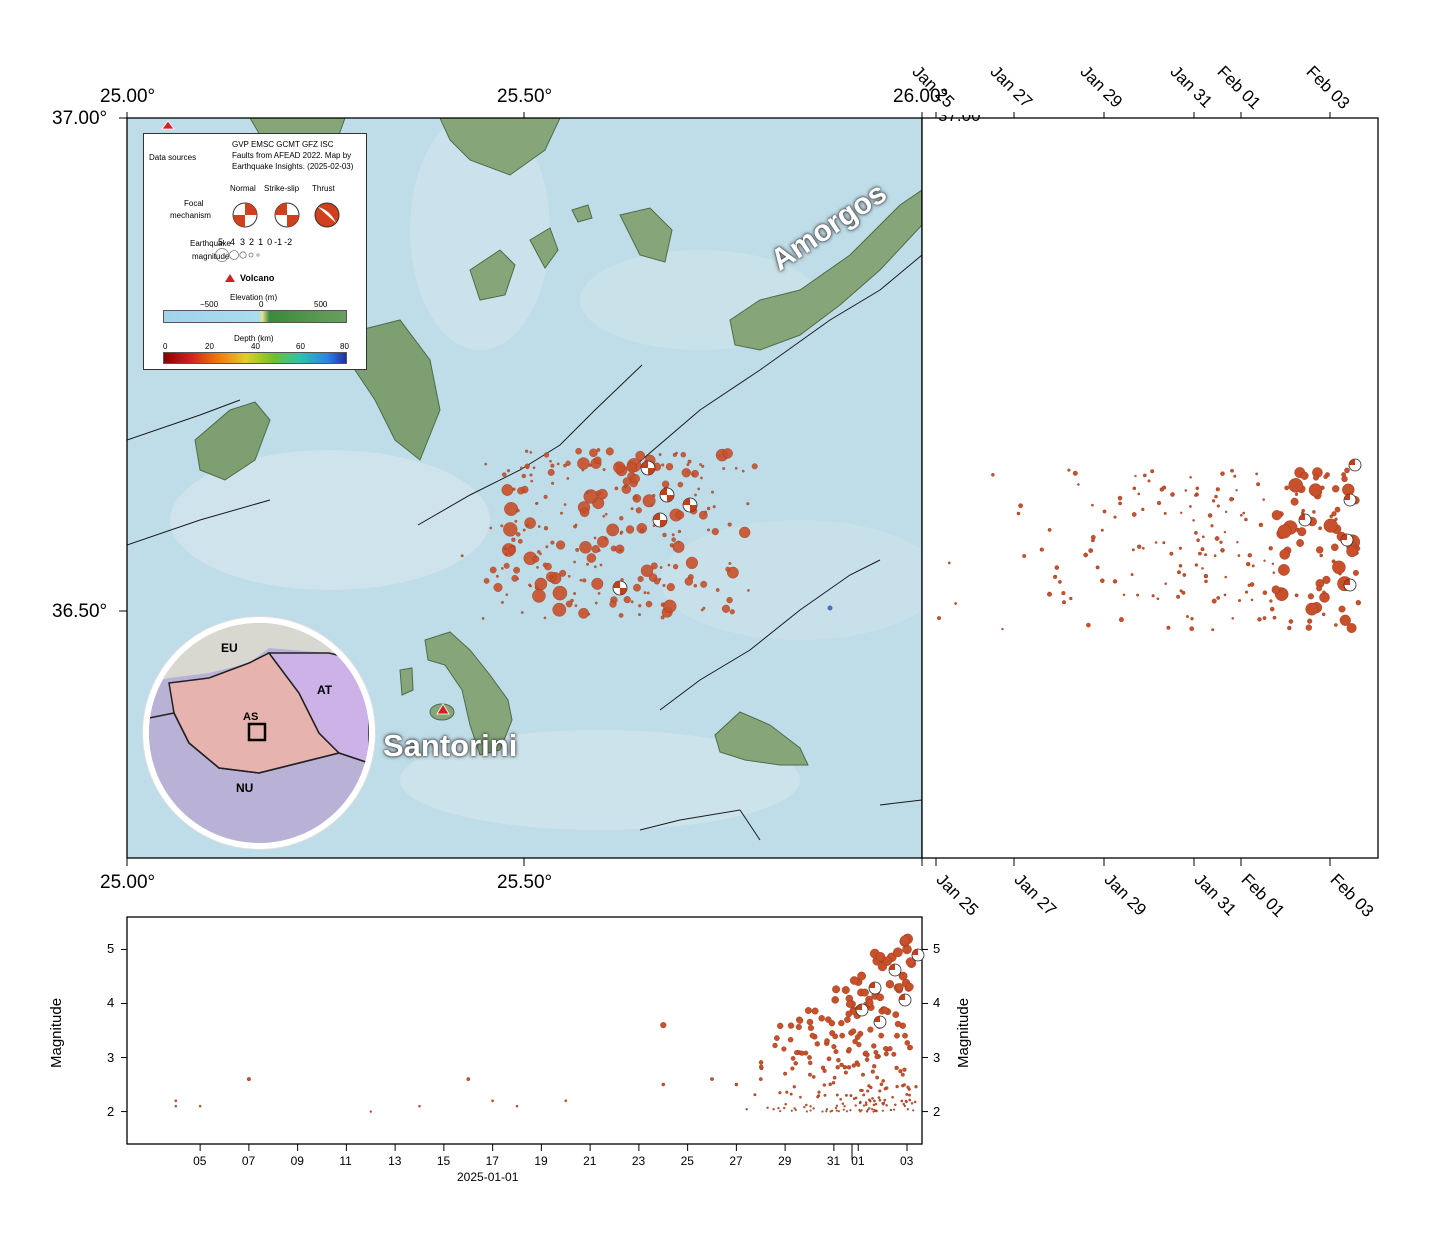 The height and width of the screenshot is (1239, 1456). What do you see at coordinates (833, 1161) in the screenshot?
I see `mag-xtick: 31` at bounding box center [833, 1161].